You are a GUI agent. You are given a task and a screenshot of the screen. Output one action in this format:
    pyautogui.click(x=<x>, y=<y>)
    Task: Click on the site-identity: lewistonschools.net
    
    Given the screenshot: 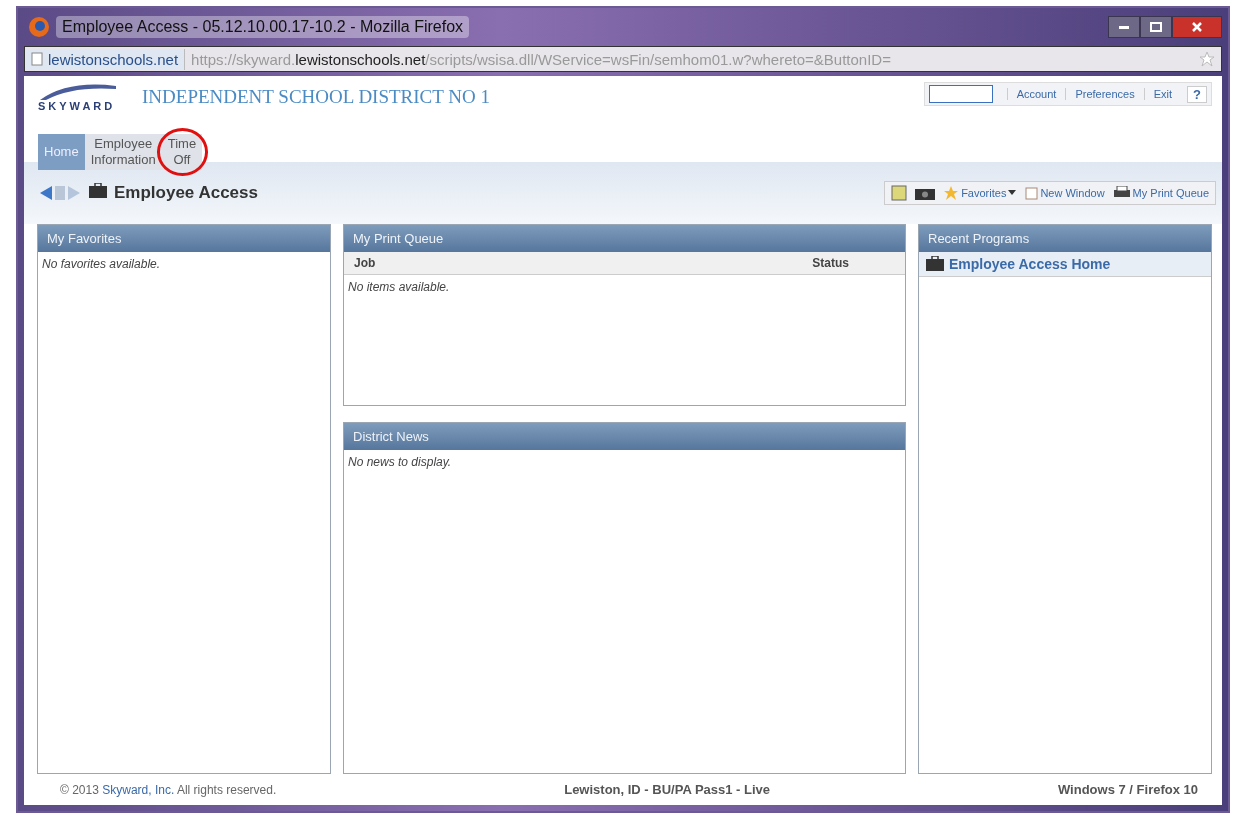 What is the action you would take?
    pyautogui.click(x=105, y=59)
    